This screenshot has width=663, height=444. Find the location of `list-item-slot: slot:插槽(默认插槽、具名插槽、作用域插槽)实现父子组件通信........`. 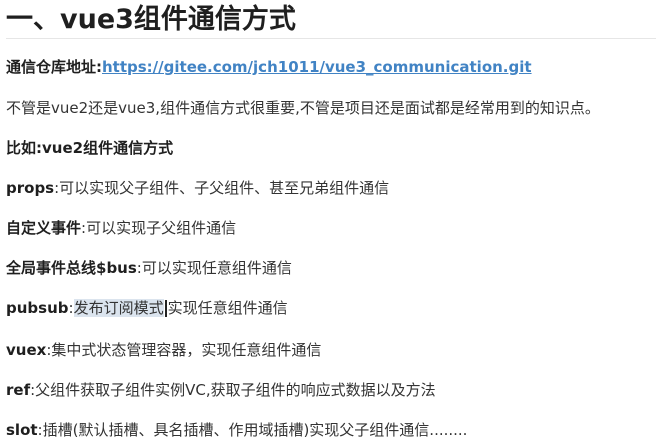

list-item-slot: slot:插槽(默认插槽、具名插槽、作用域插槽)实现父子组件通信........ is located at coordinates (236, 430).